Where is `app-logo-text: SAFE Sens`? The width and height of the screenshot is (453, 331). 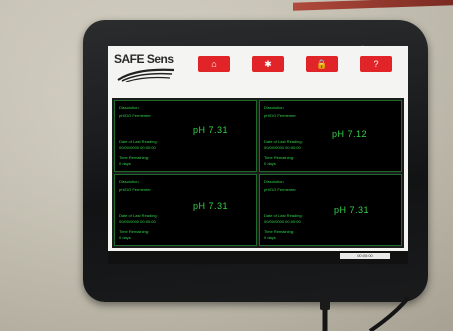 app-logo-text: SAFE Sens is located at coordinates (144, 59).